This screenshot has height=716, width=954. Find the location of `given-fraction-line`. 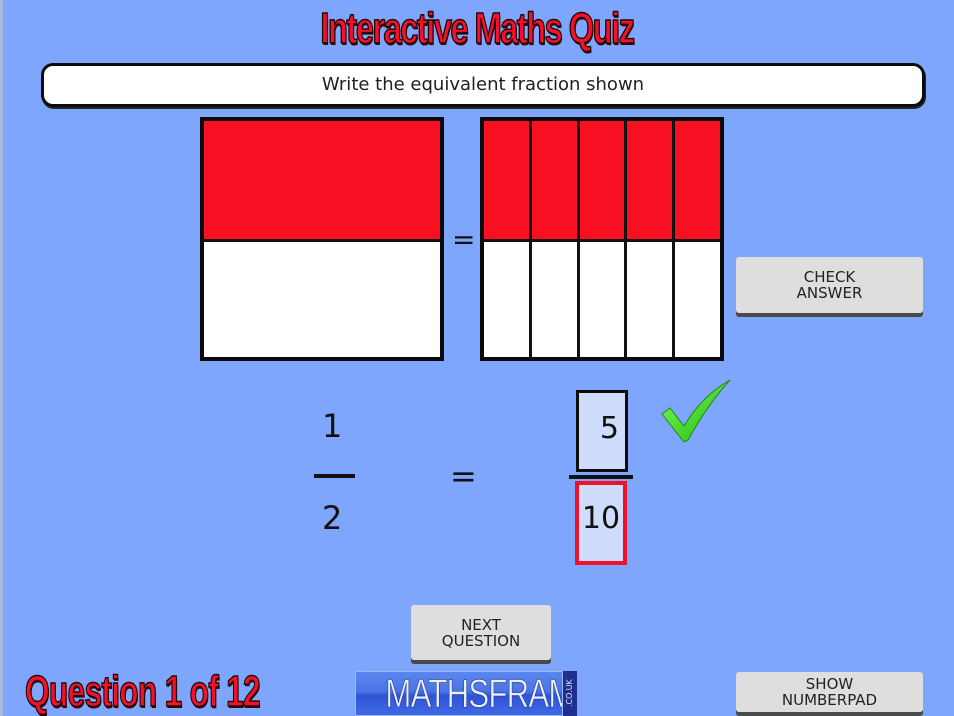

given-fraction-line is located at coordinates (334, 476).